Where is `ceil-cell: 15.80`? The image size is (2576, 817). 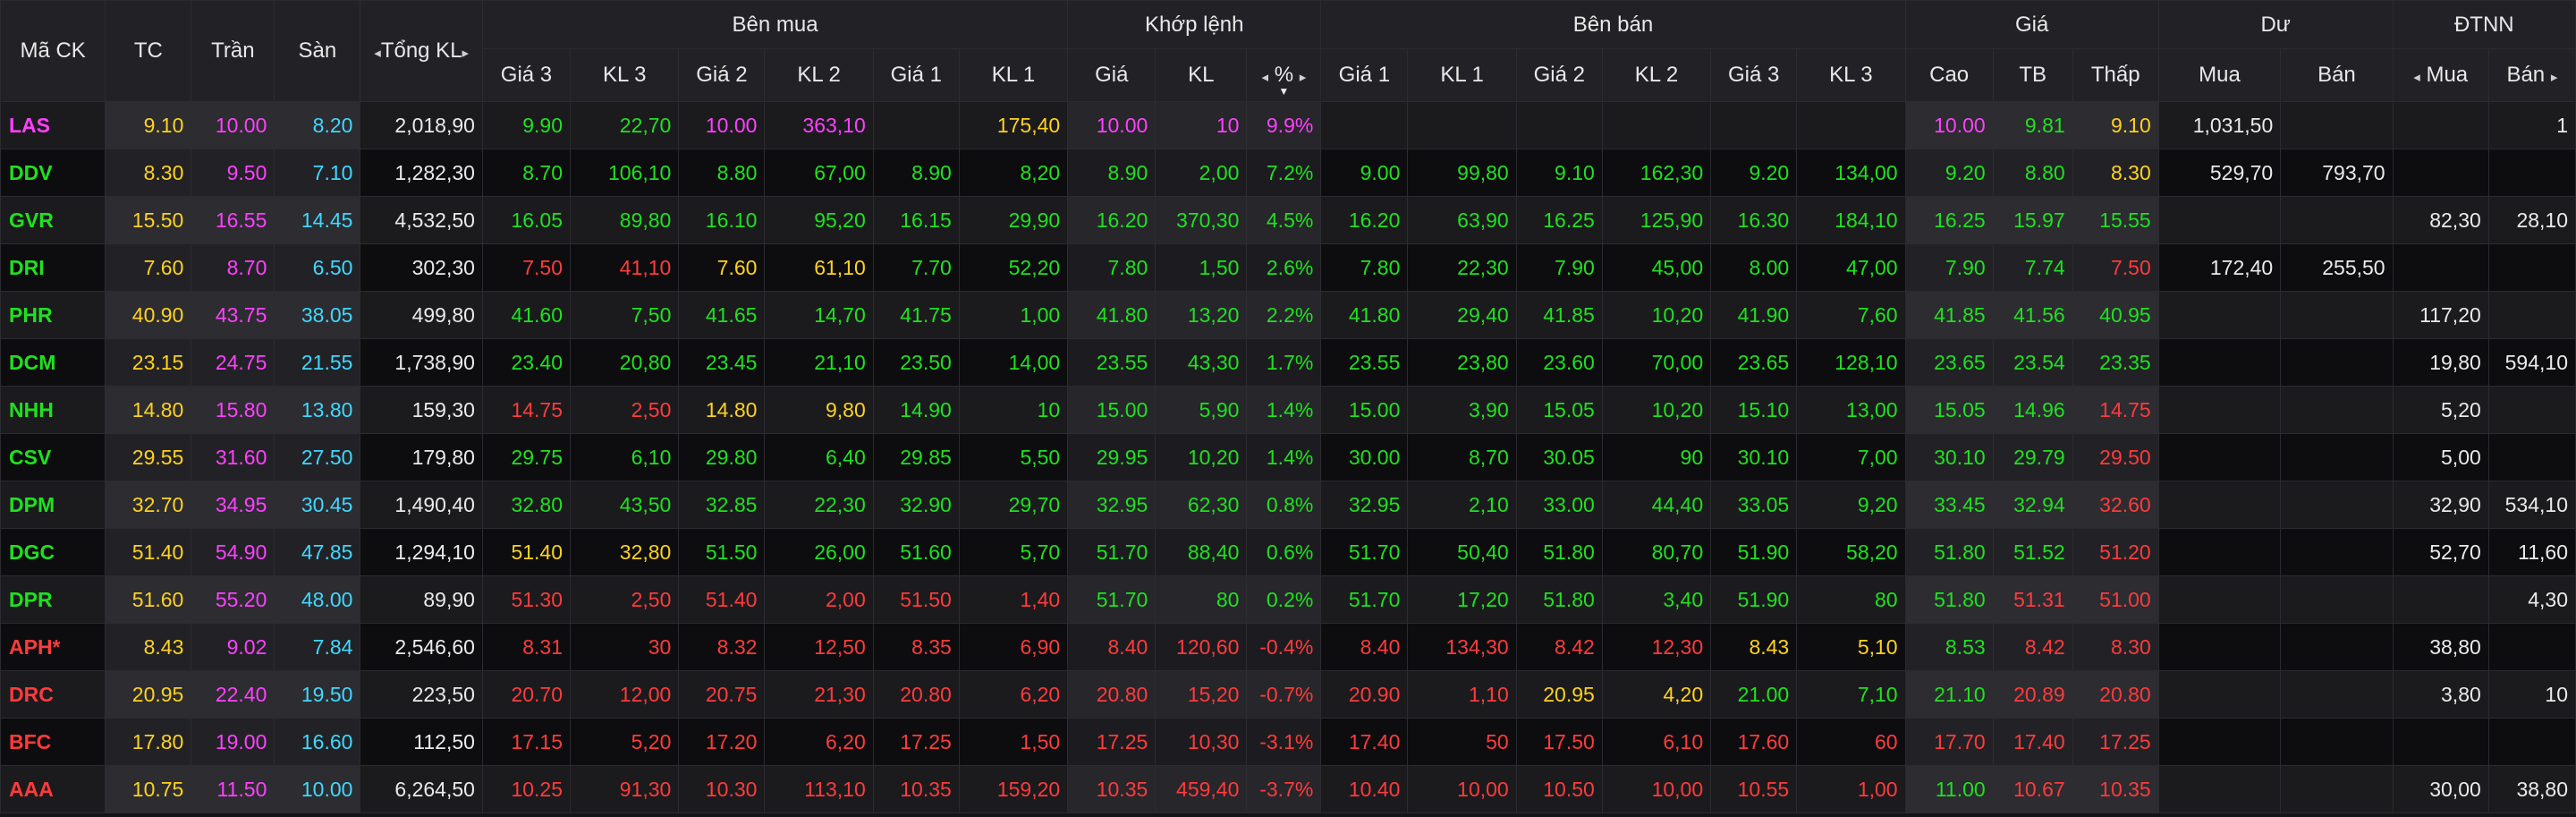
ceil-cell: 15.80 is located at coordinates (233, 410).